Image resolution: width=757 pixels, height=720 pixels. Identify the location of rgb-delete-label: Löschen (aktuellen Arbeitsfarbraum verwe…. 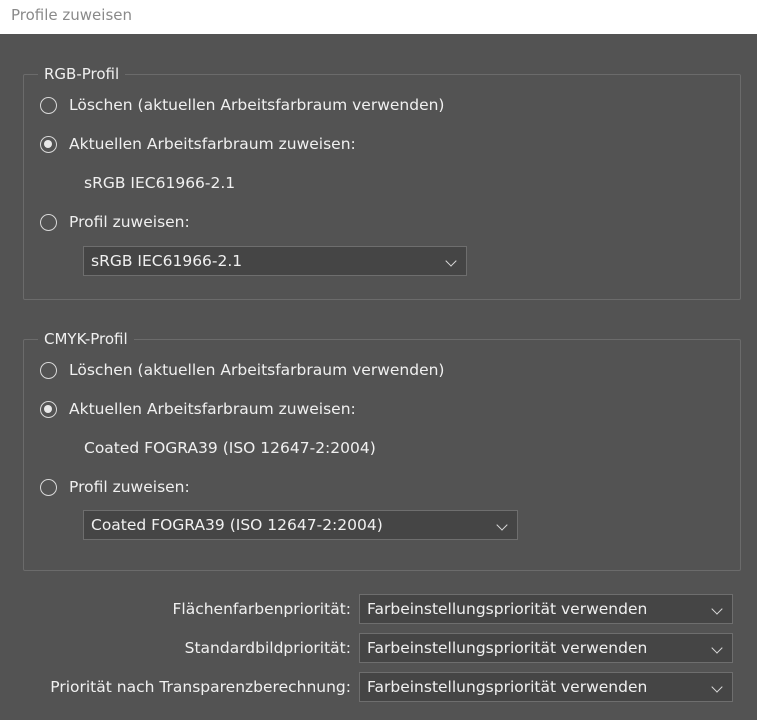
(257, 105).